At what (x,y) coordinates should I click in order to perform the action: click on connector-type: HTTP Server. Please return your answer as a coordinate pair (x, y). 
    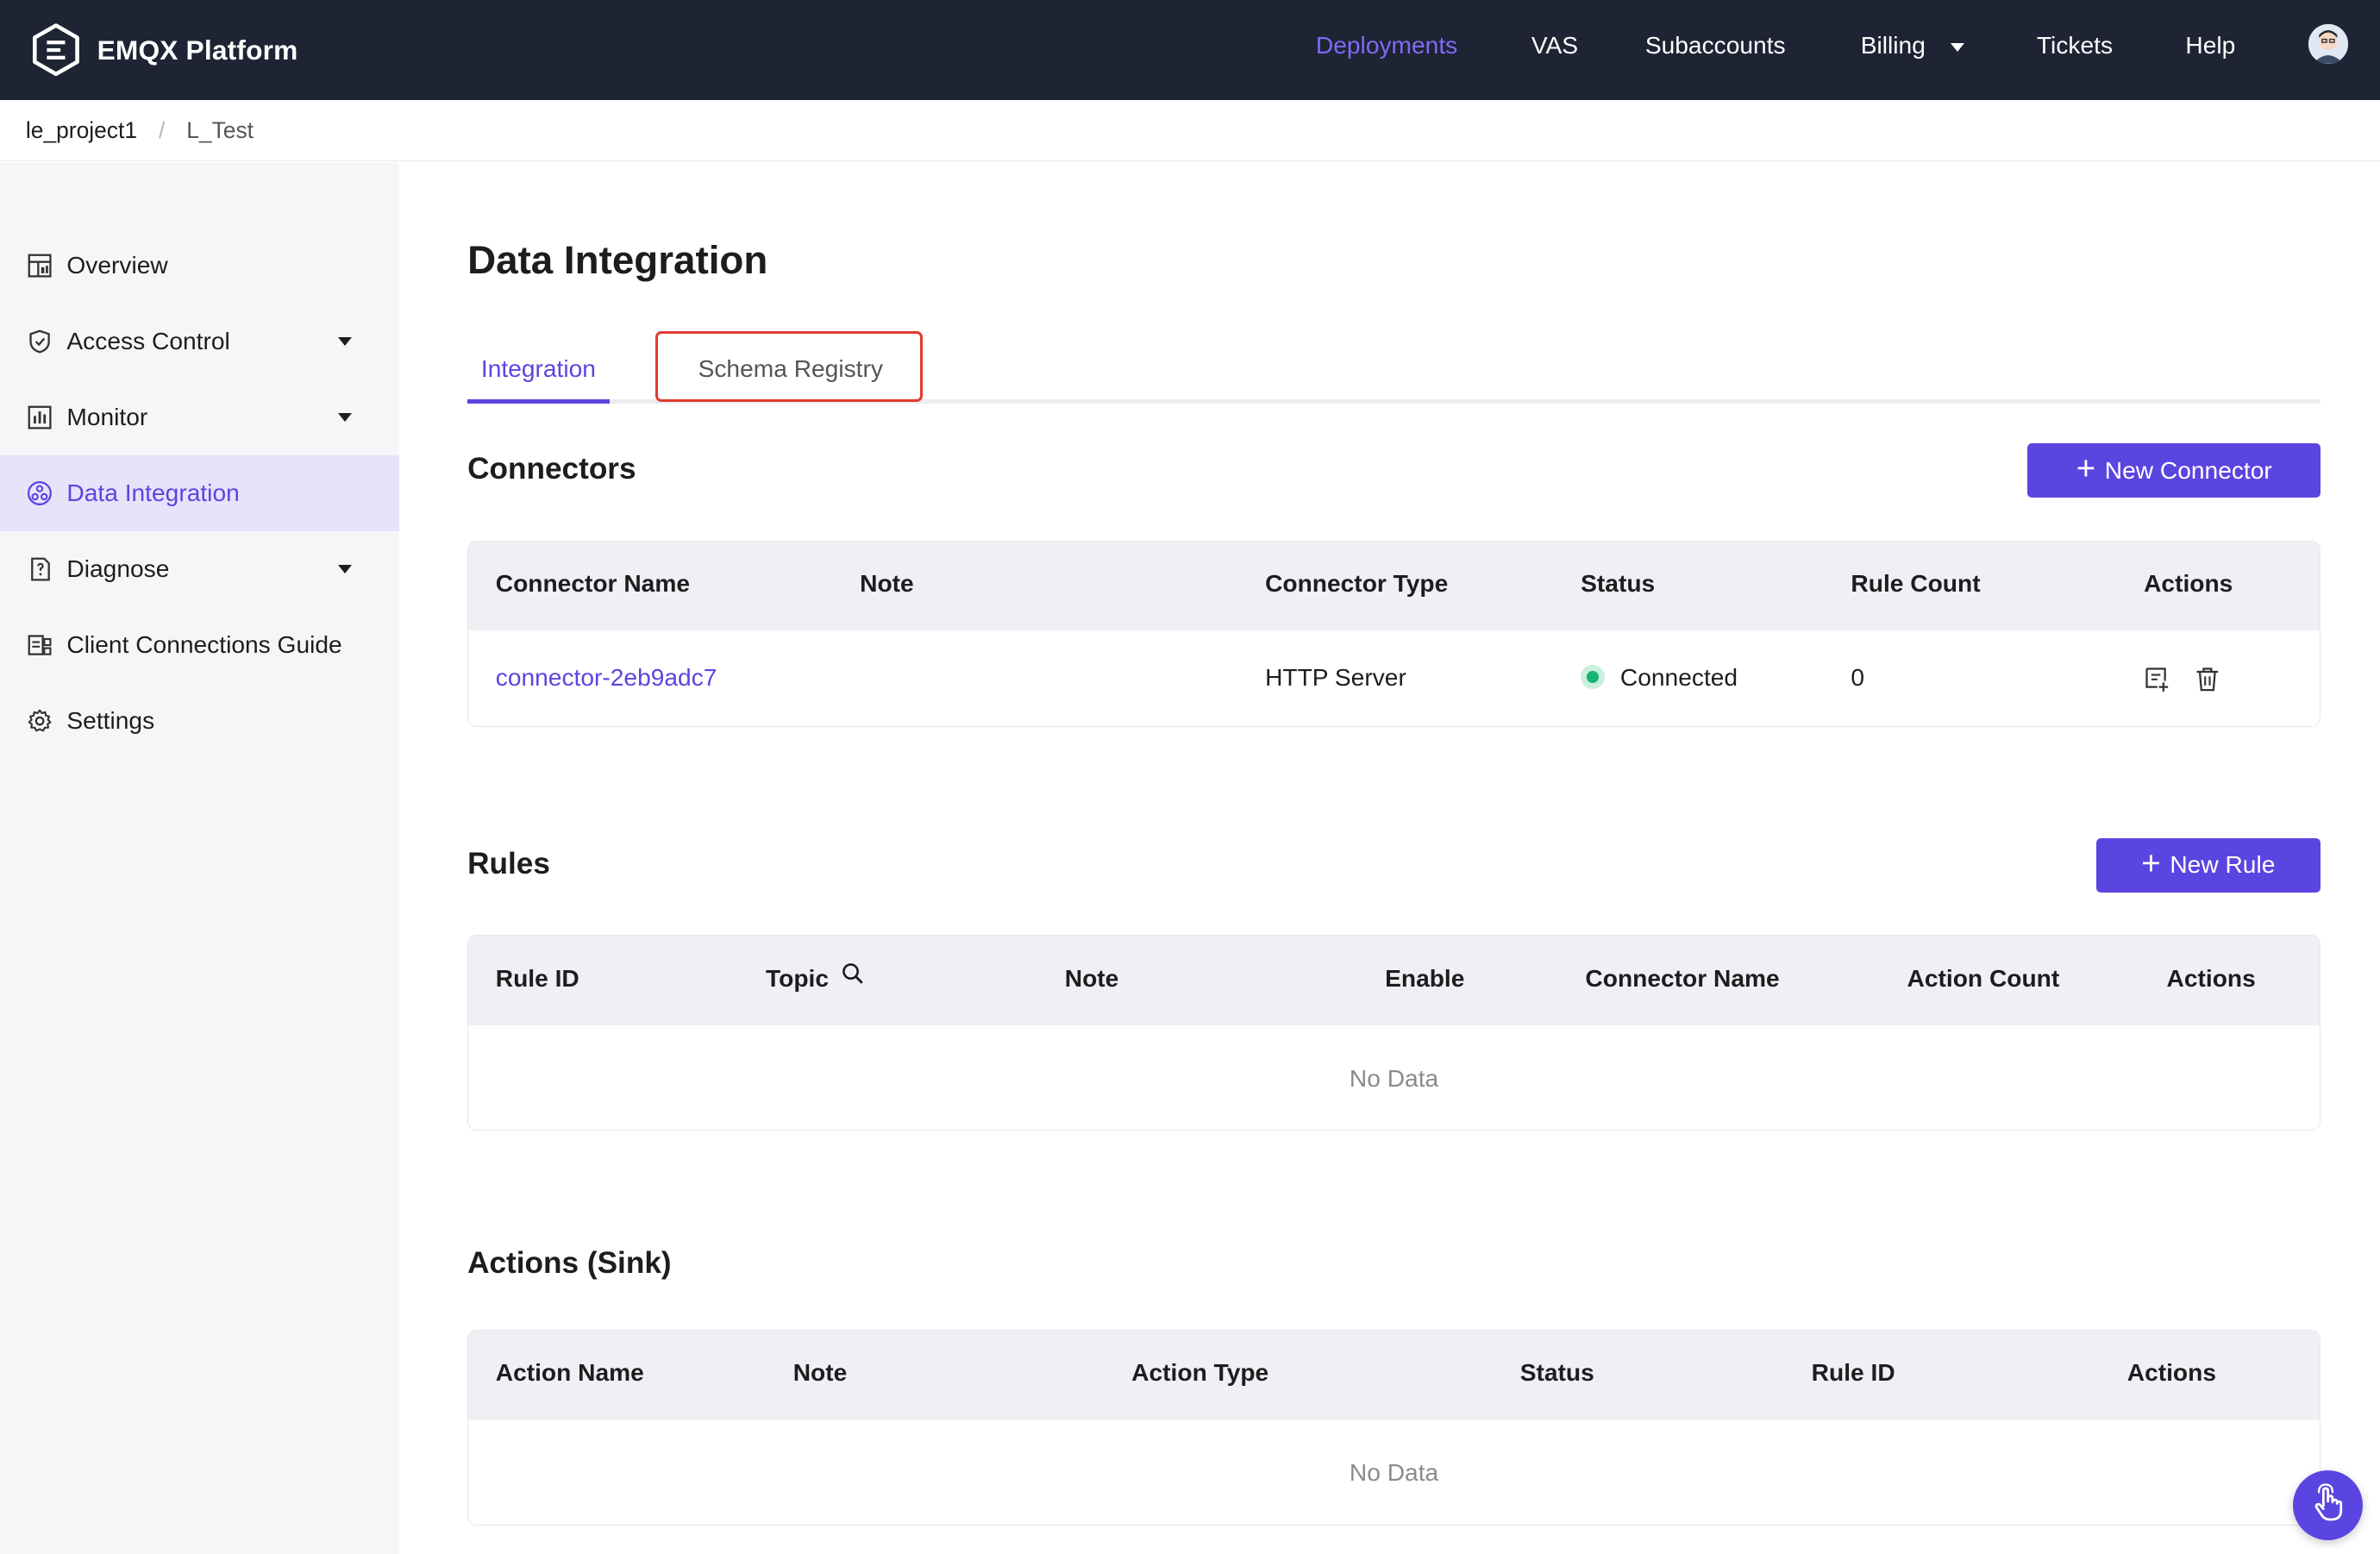
    Looking at the image, I should click on (1336, 678).